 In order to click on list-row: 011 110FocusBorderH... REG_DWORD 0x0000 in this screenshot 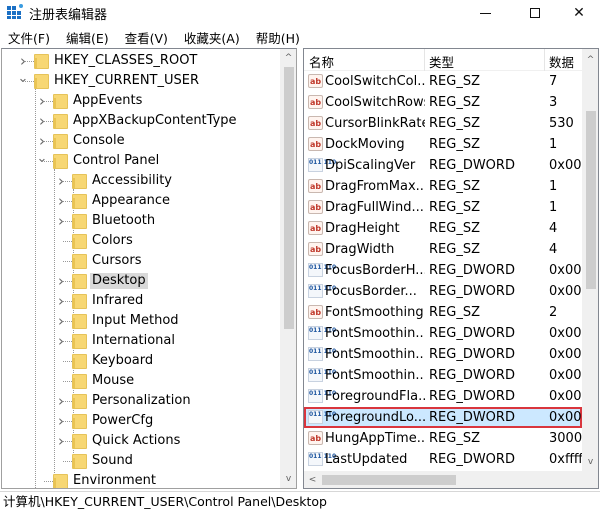, I will do `click(443, 270)`.